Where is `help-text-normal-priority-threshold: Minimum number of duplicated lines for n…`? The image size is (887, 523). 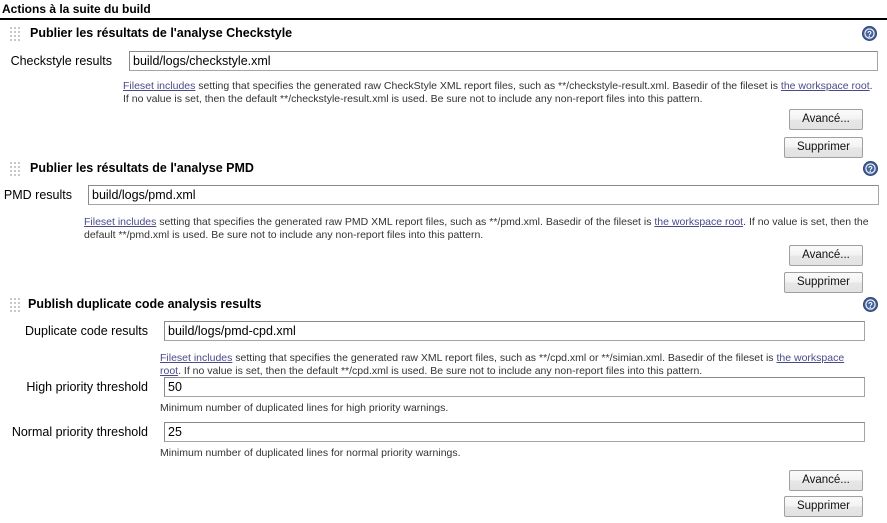
help-text-normal-priority-threshold: Minimum number of duplicated lines for n… is located at coordinates (310, 453).